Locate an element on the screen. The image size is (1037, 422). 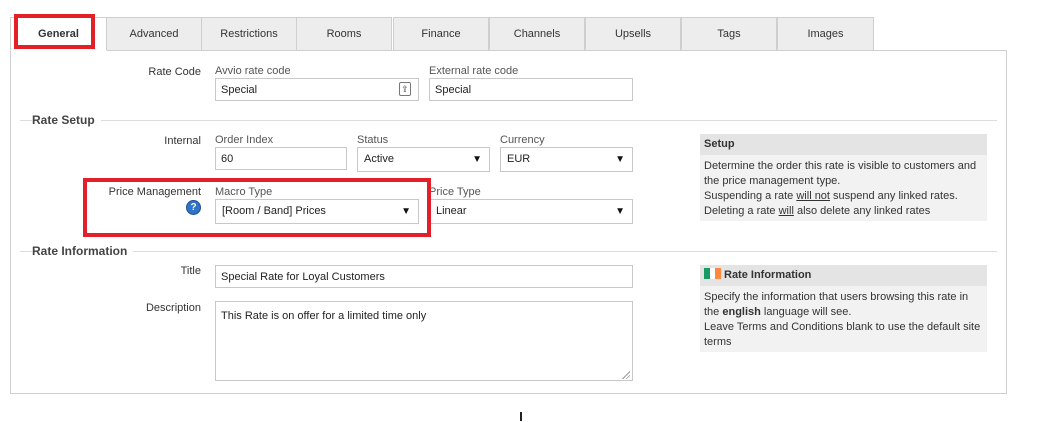
tab-finance: Finance is located at coordinates (441, 33).